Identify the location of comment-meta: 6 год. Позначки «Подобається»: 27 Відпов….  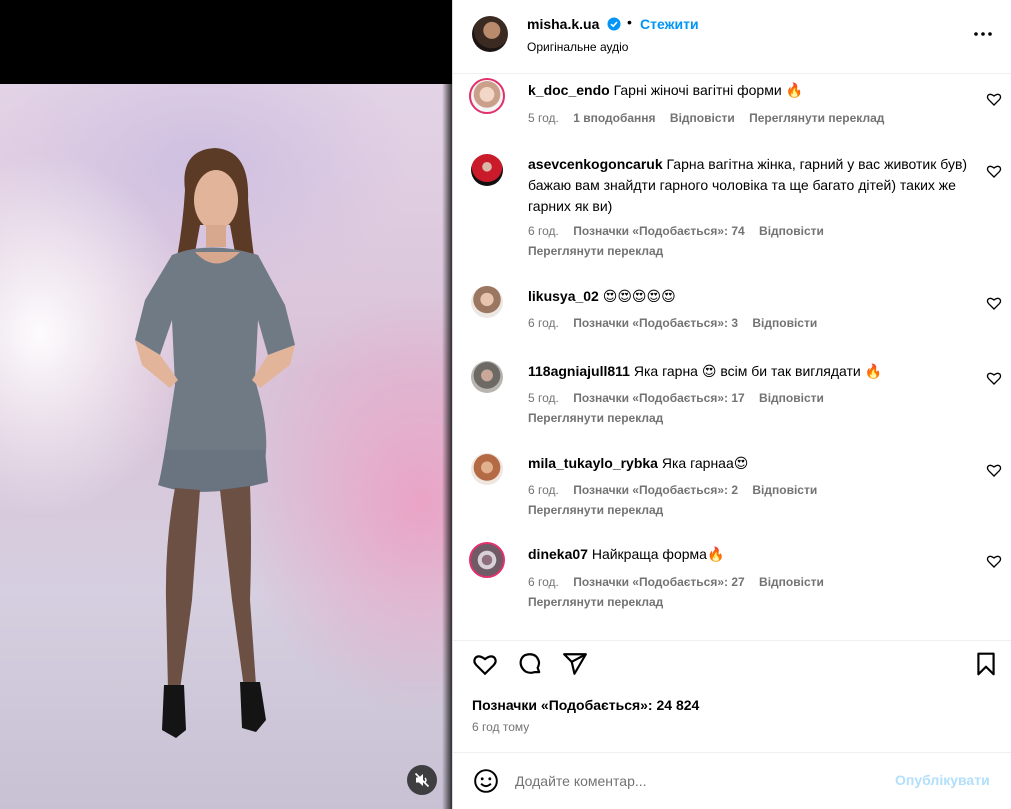
(681, 582).